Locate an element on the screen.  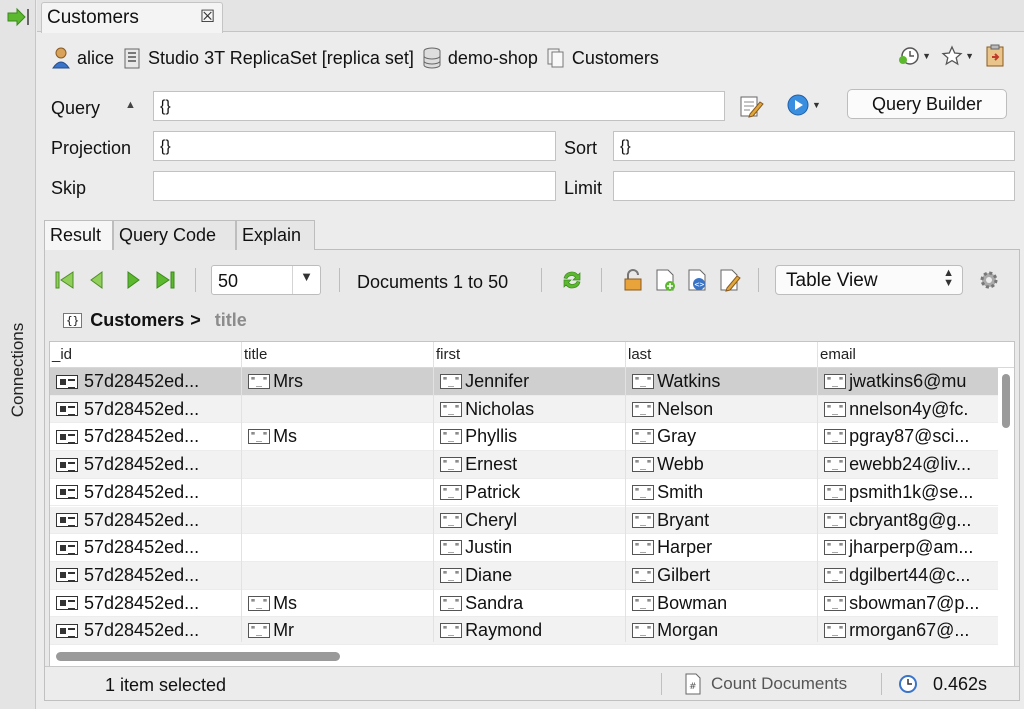
sort-input: {} is located at coordinates (814, 146).